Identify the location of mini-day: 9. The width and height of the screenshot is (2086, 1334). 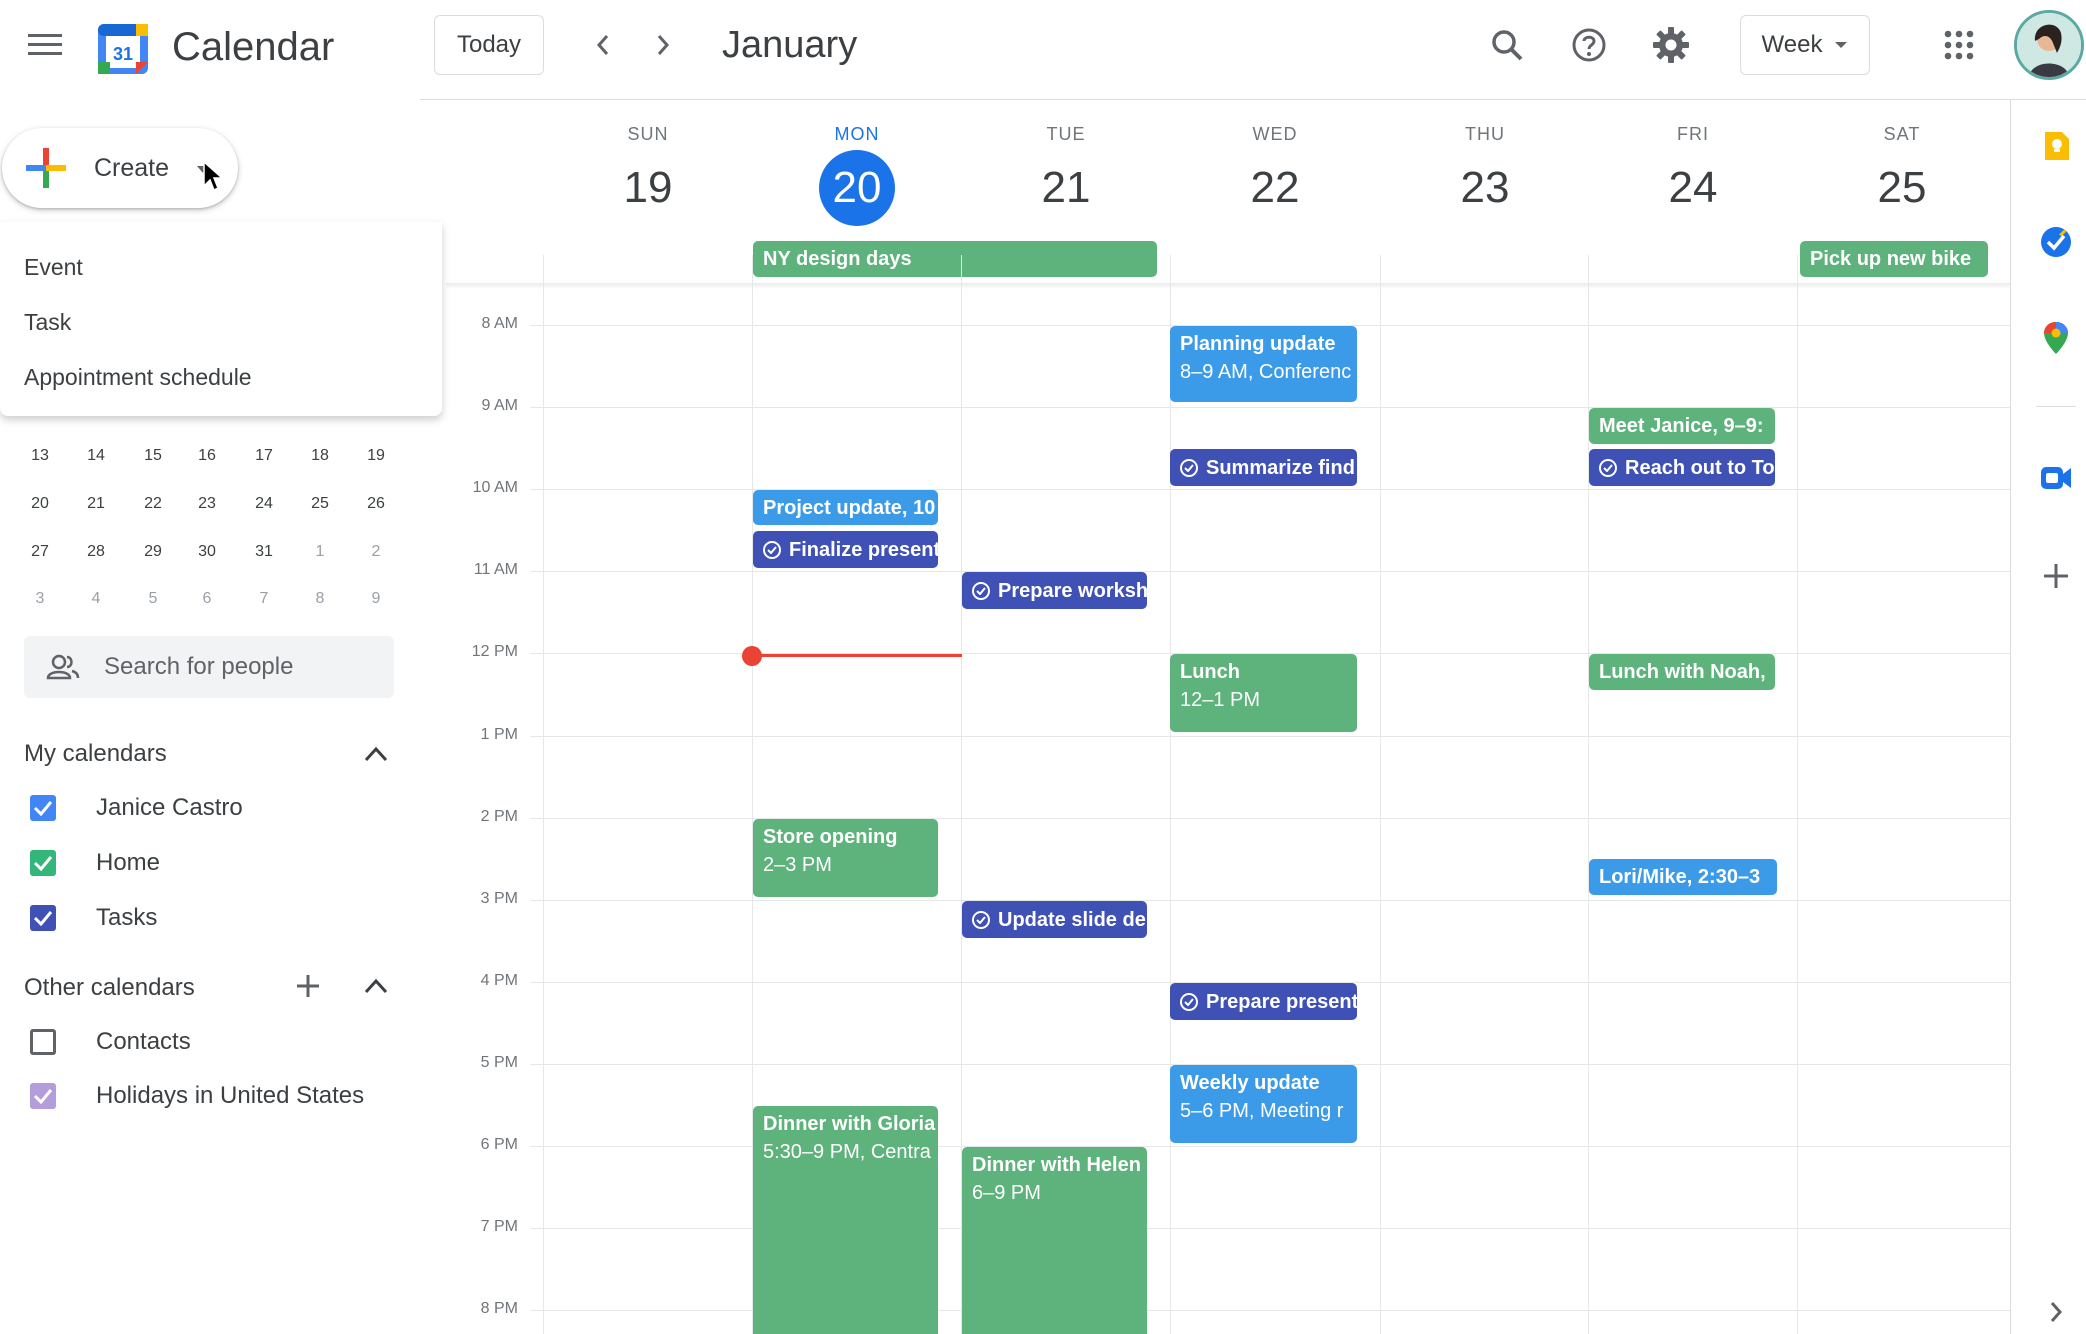
(376, 599).